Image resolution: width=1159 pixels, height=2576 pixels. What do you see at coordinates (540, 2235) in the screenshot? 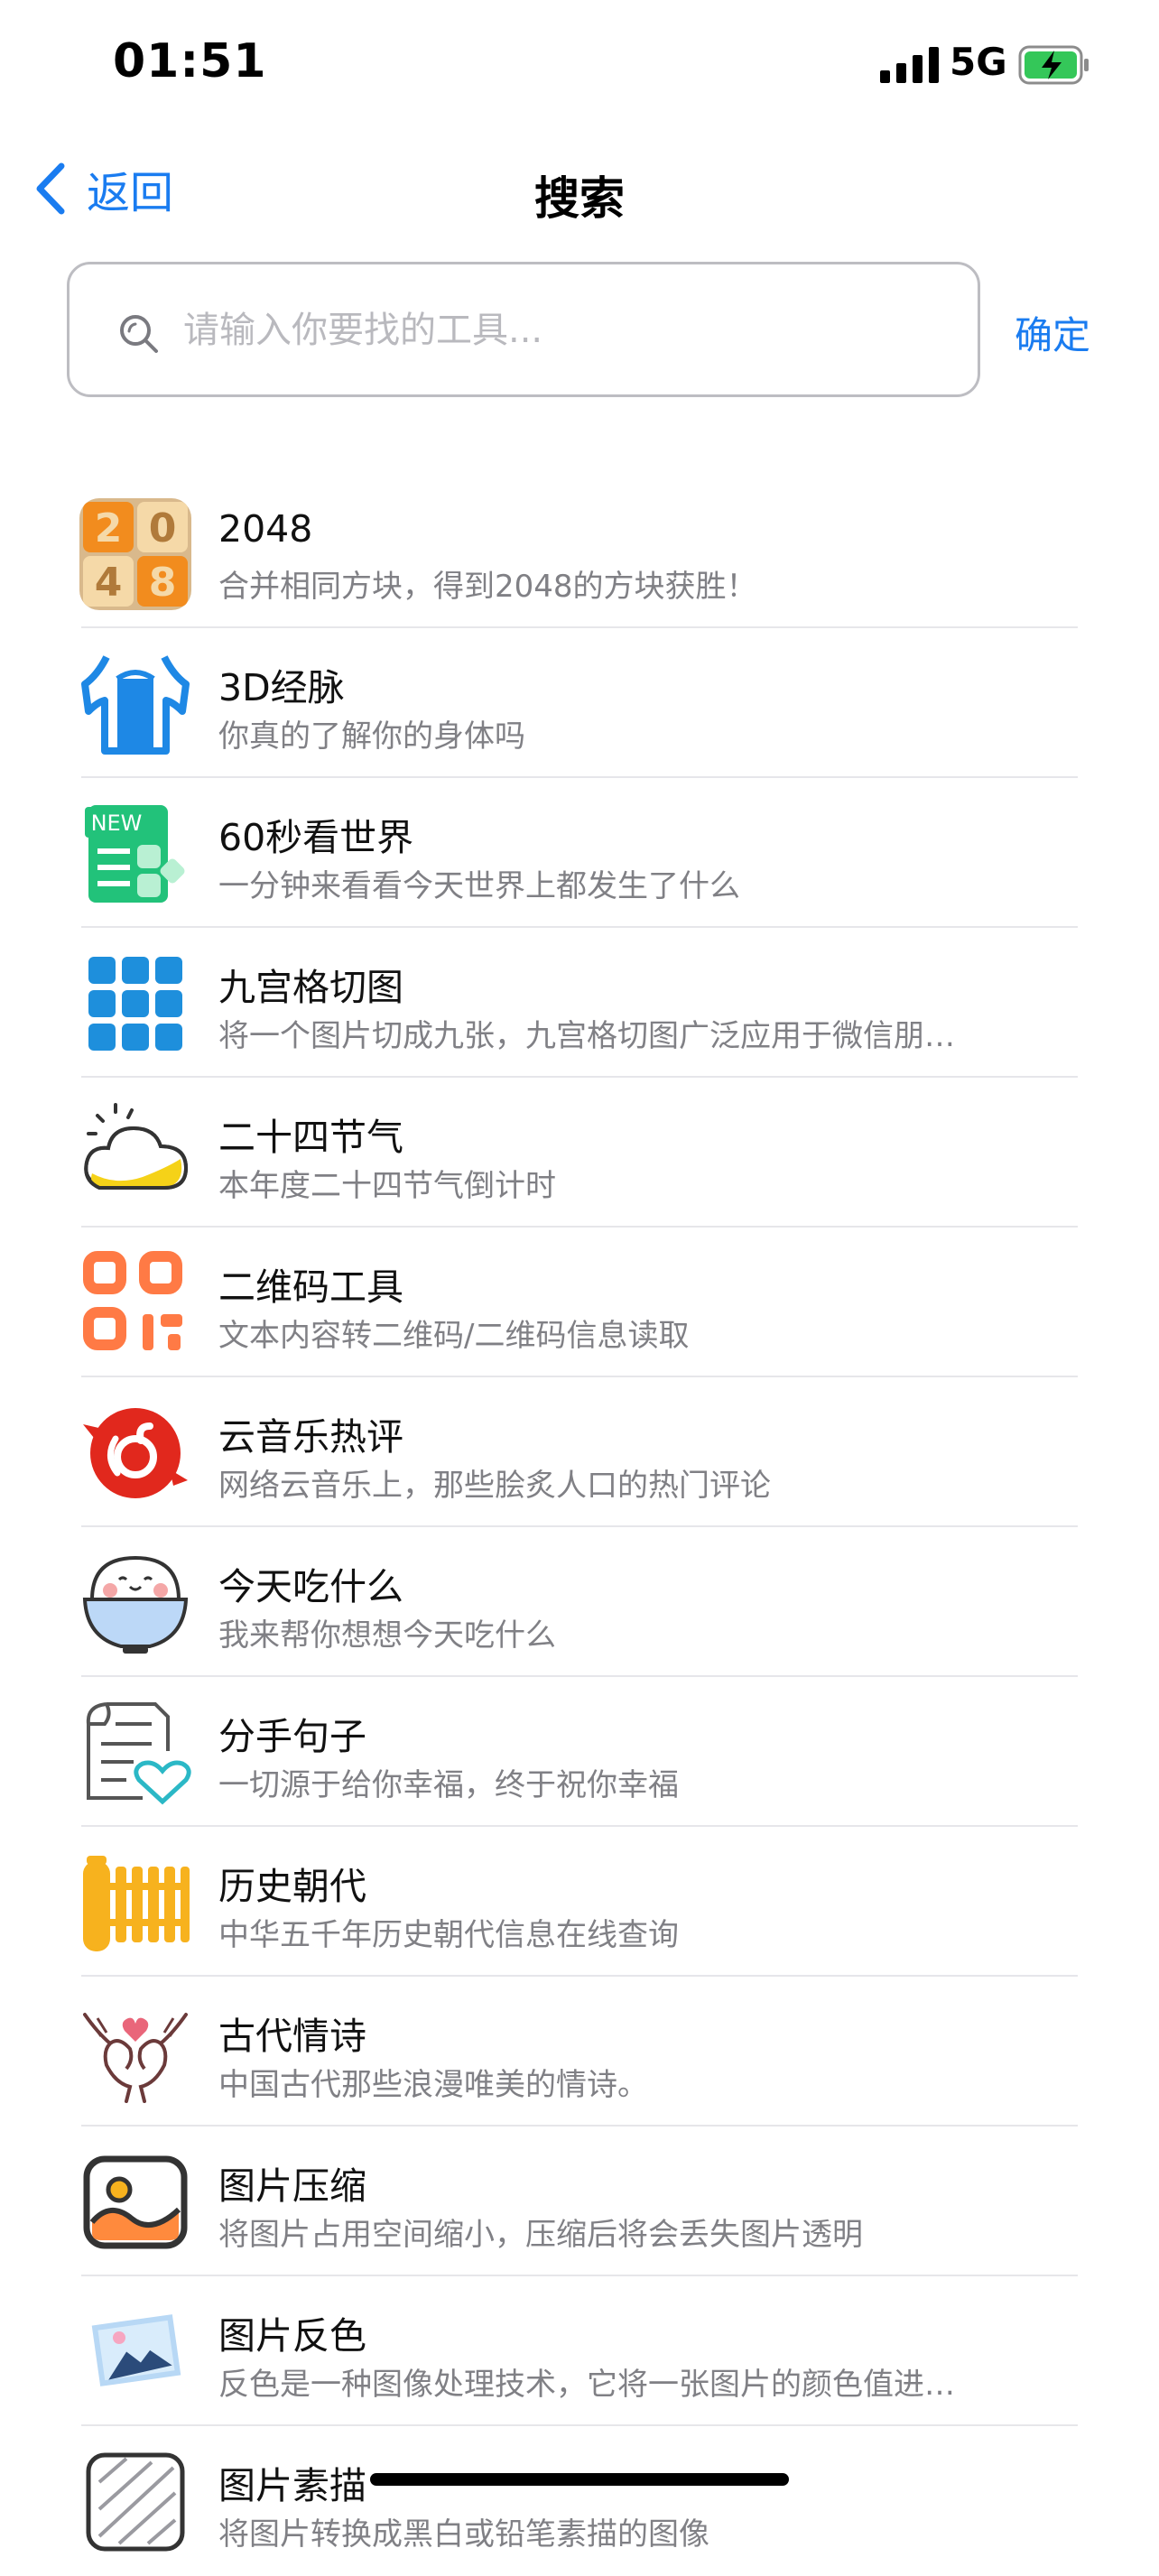
I see `tool-description: 将图片占用空间缩小，压缩后将会丢失图片透明` at bounding box center [540, 2235].